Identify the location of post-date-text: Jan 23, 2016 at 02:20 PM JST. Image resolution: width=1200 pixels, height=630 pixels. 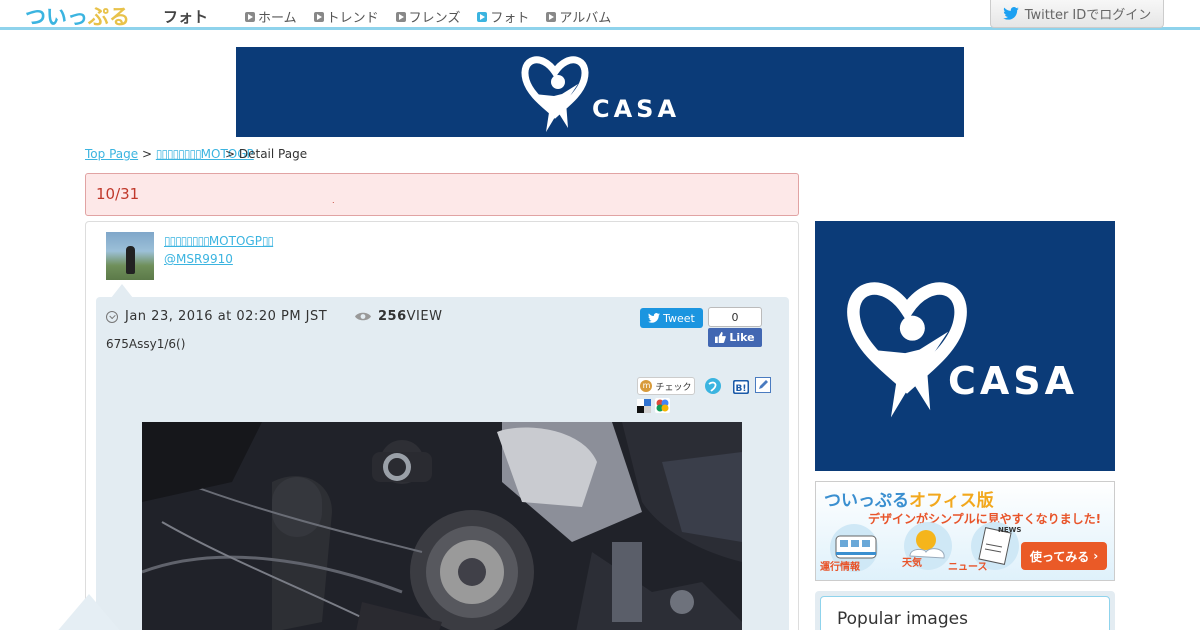
(226, 316).